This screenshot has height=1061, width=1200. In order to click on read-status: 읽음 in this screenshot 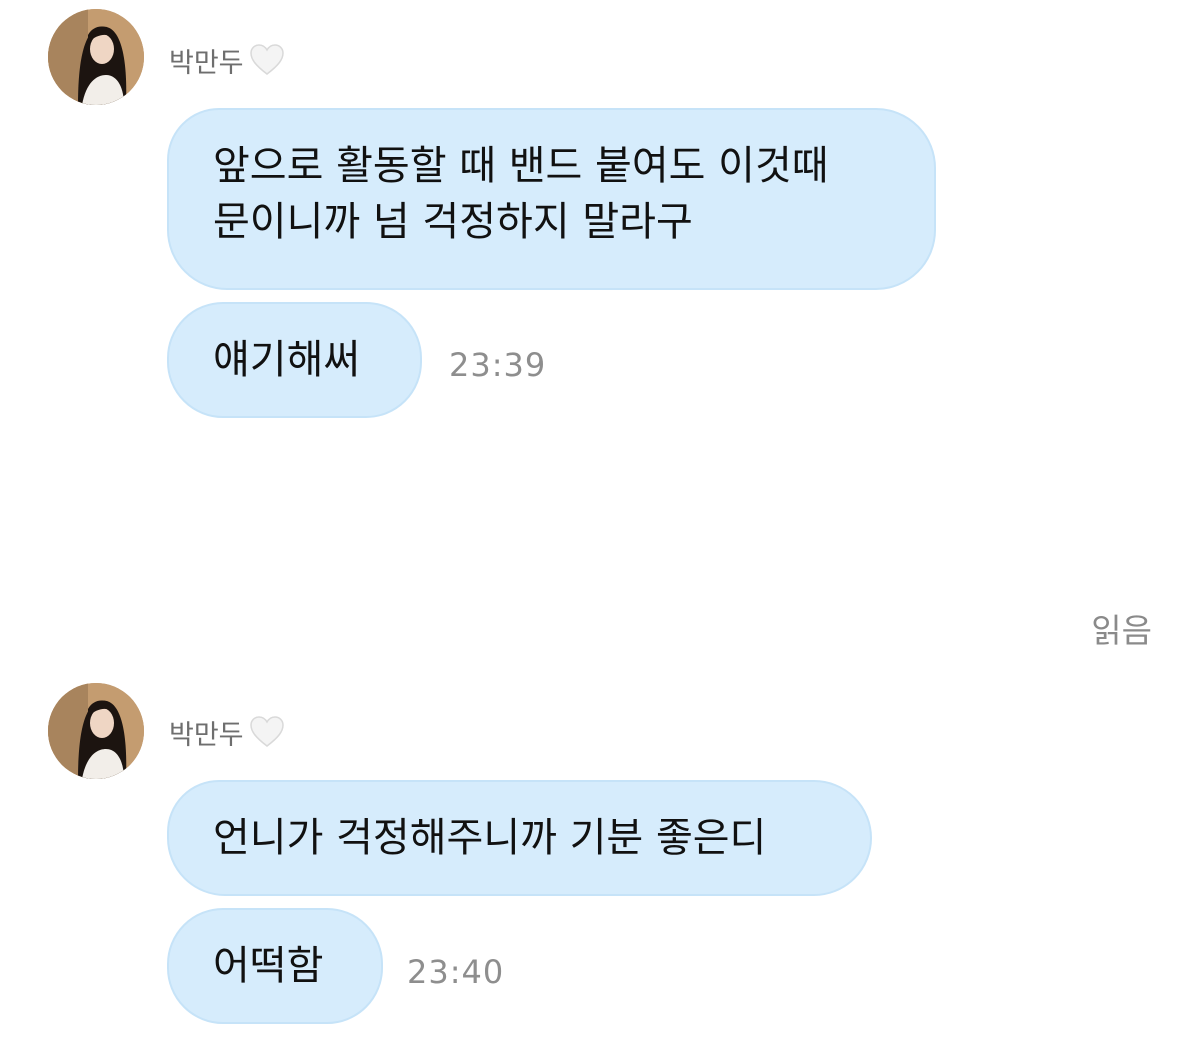, I will do `click(1121, 630)`.